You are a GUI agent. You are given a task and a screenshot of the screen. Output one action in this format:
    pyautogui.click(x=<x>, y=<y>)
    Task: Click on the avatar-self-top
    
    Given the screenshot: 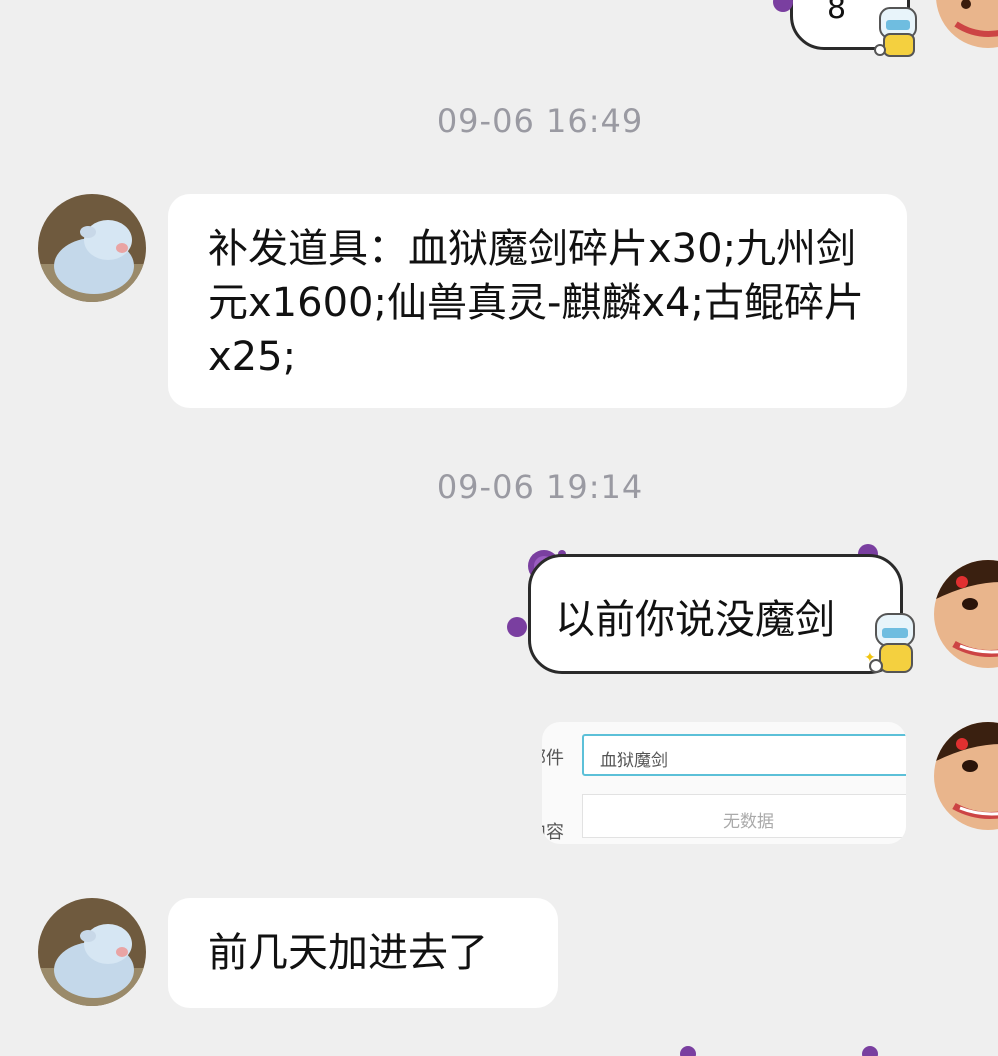 What is the action you would take?
    pyautogui.click(x=967, y=24)
    